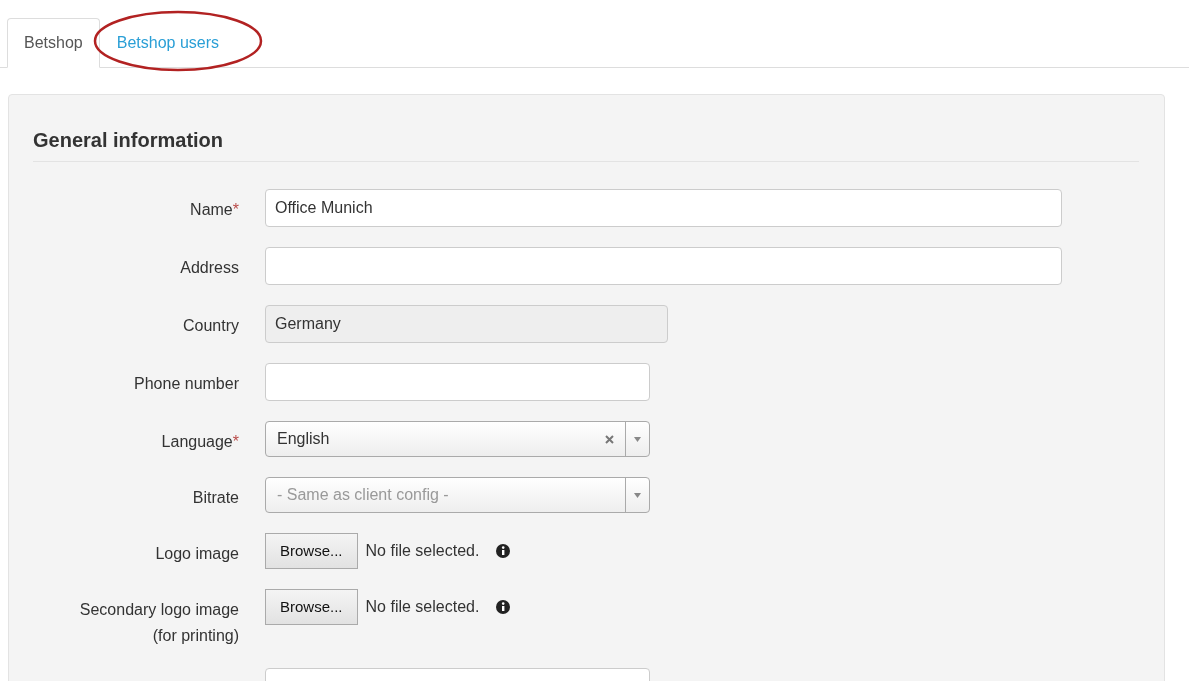 The width and height of the screenshot is (1189, 681). What do you see at coordinates (195, 635) in the screenshot?
I see `field-label: (for printing)` at bounding box center [195, 635].